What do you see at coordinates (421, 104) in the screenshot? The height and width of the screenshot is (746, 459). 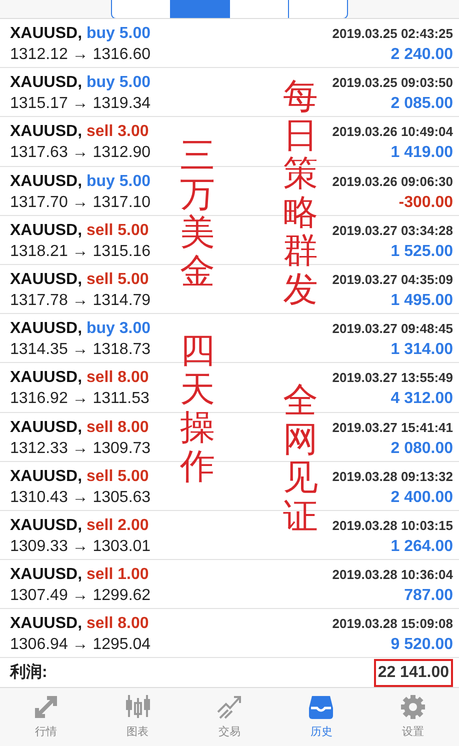 I see `profit-text: 2 085.00` at bounding box center [421, 104].